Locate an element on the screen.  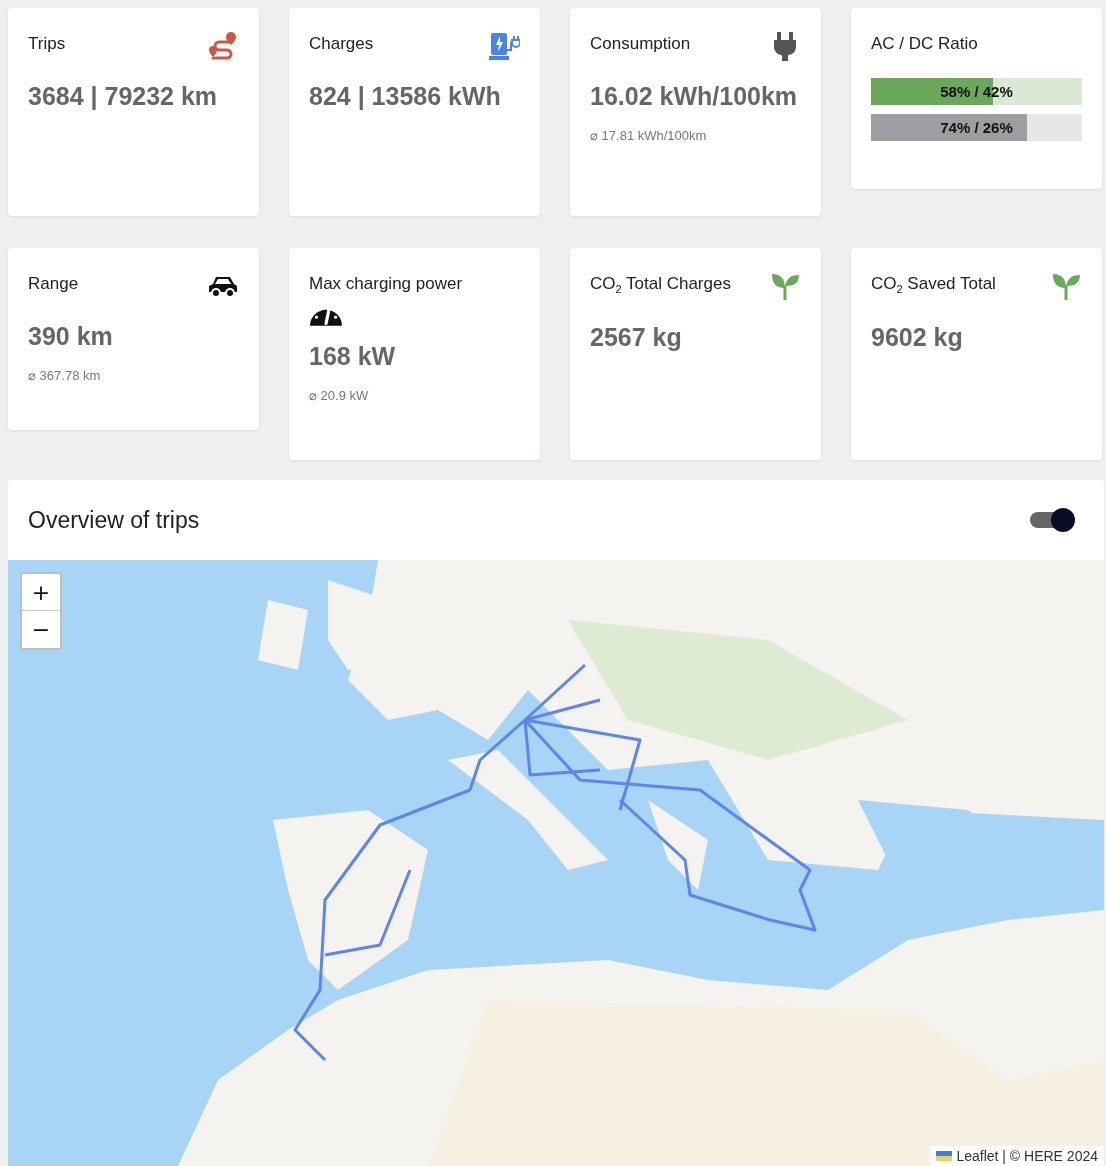
card-title: AC / DC Ratio is located at coordinates (924, 44).